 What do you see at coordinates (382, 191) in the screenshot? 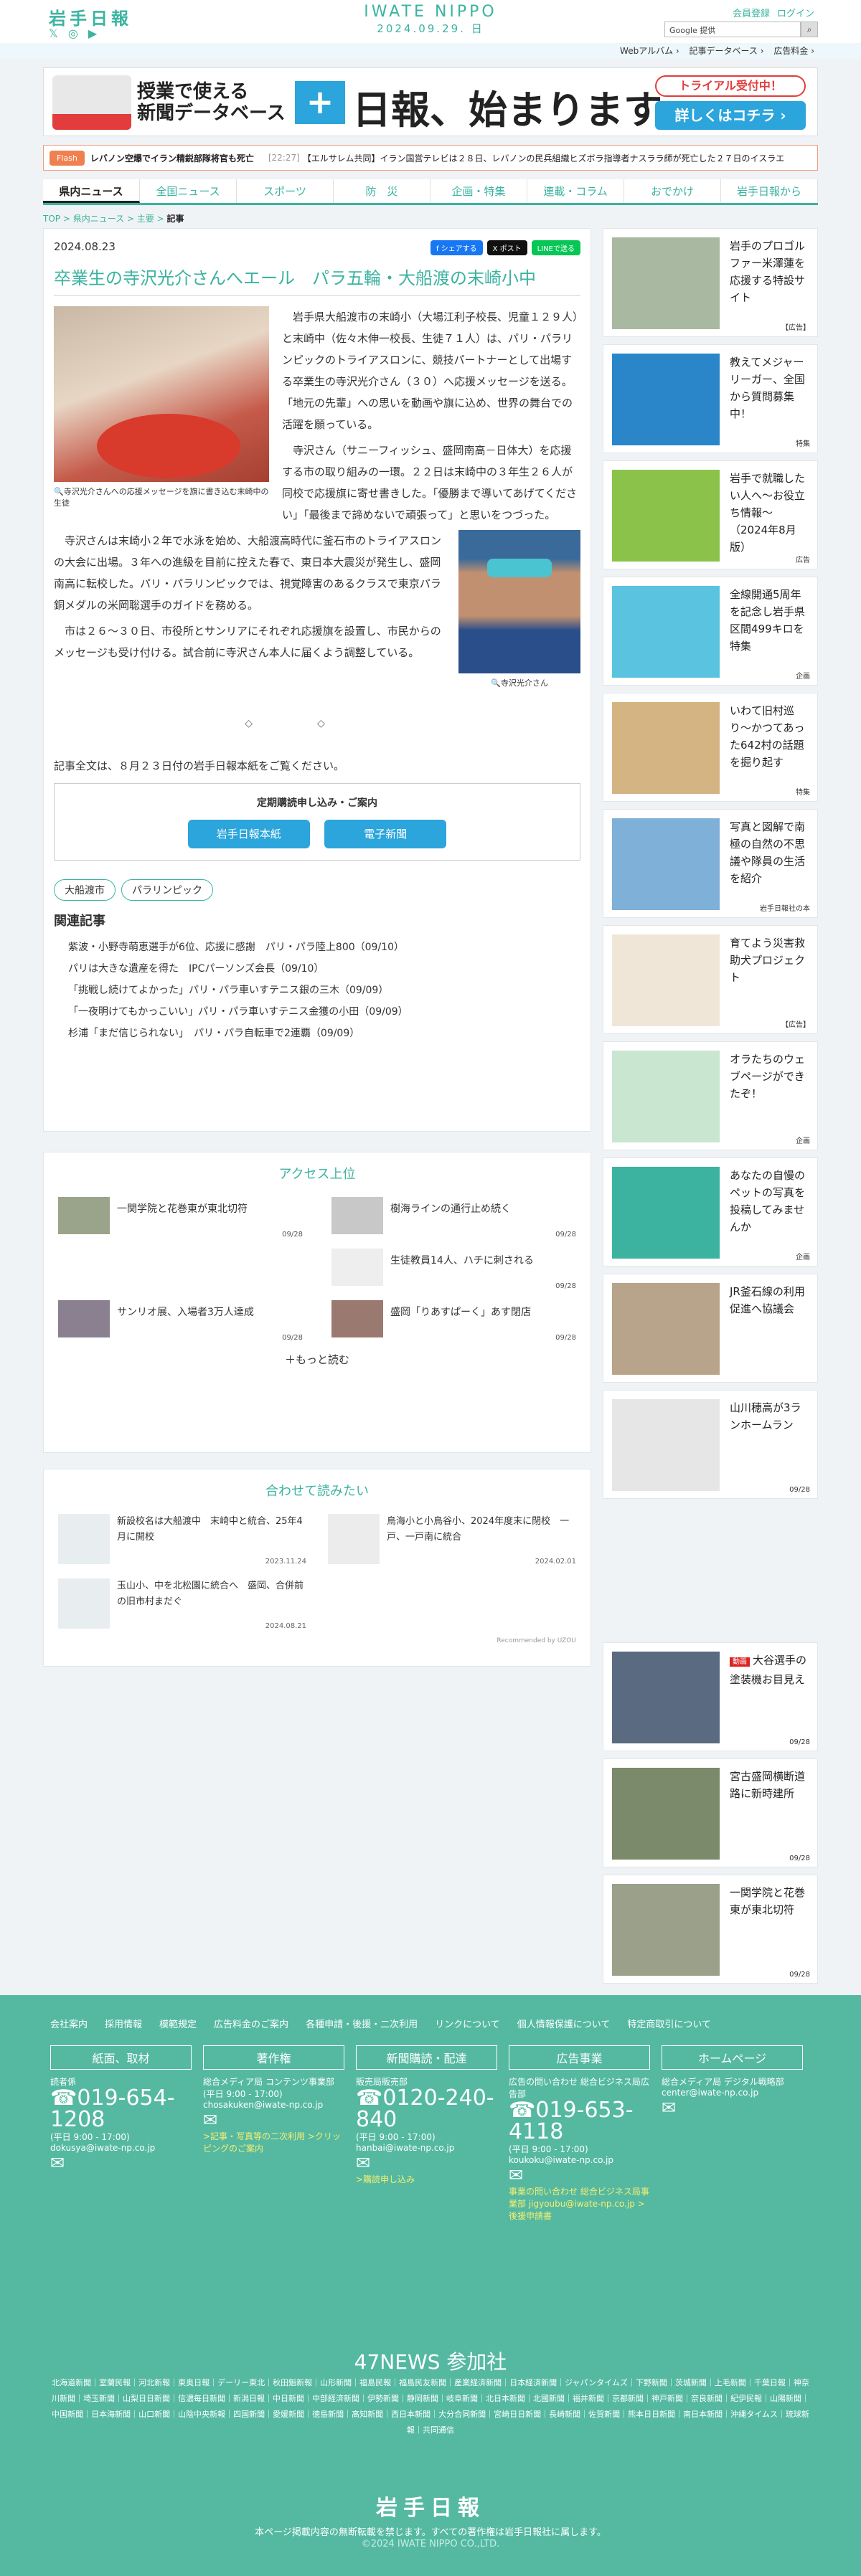
I see `nav-disaster: 防 災` at bounding box center [382, 191].